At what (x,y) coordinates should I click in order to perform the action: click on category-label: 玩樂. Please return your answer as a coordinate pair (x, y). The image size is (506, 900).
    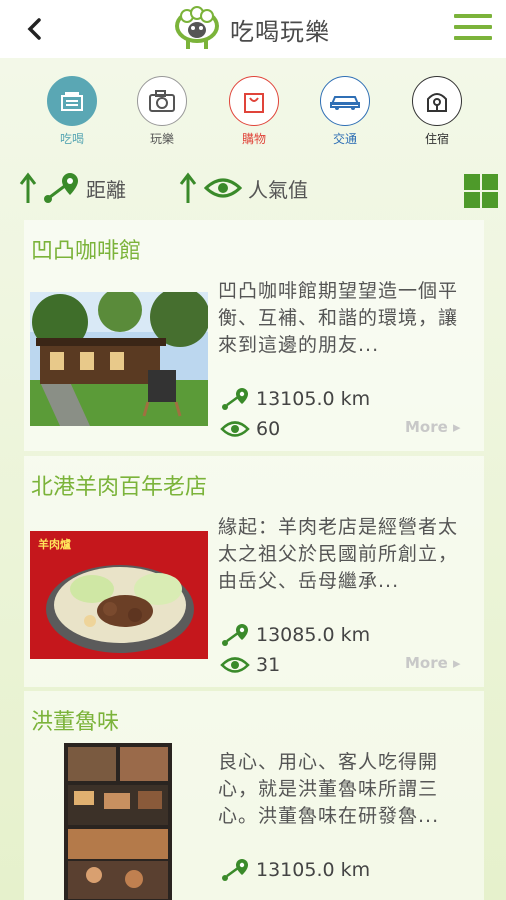
    Looking at the image, I should click on (161, 139).